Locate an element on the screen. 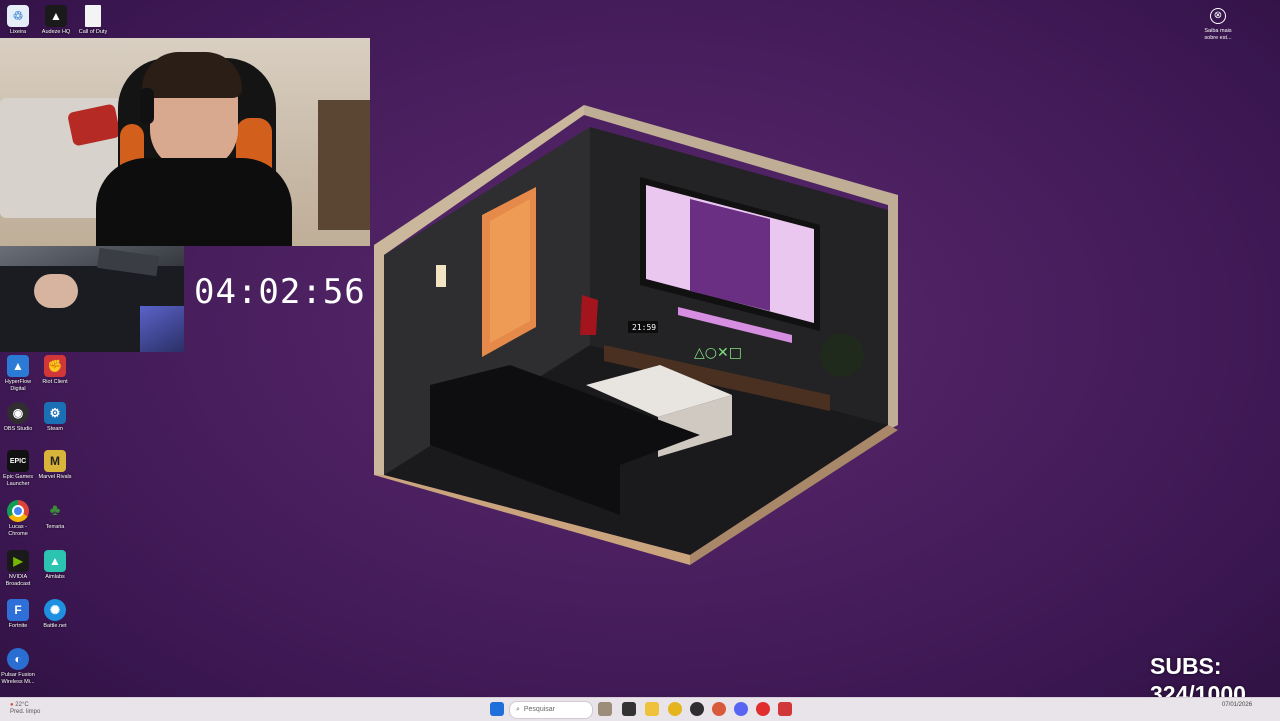  battlenet-icon: ✺ is located at coordinates (55, 610).